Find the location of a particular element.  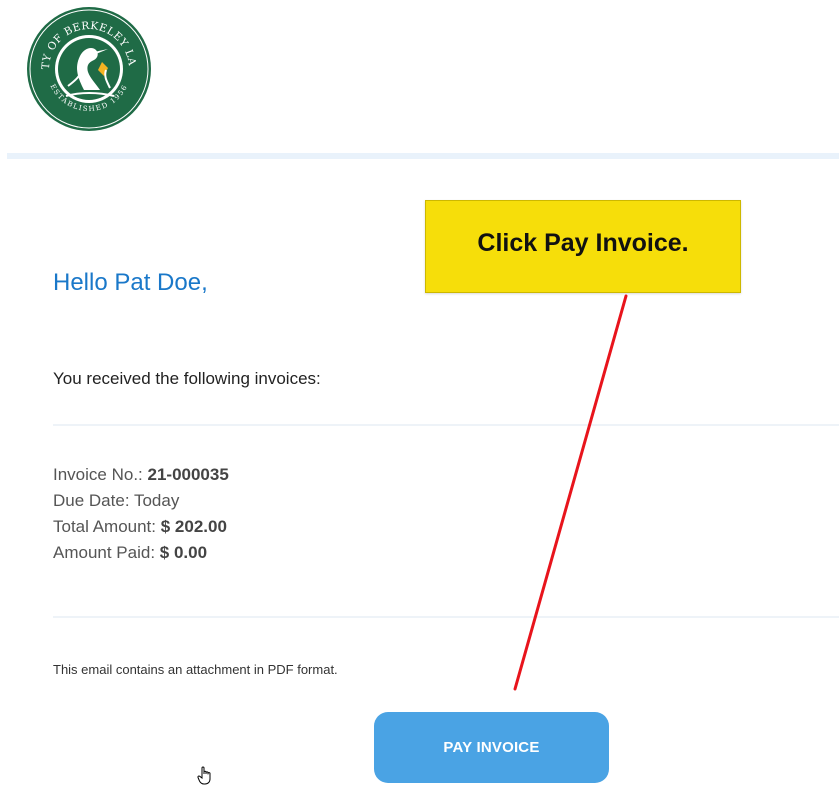

header-divider is located at coordinates (423, 156).